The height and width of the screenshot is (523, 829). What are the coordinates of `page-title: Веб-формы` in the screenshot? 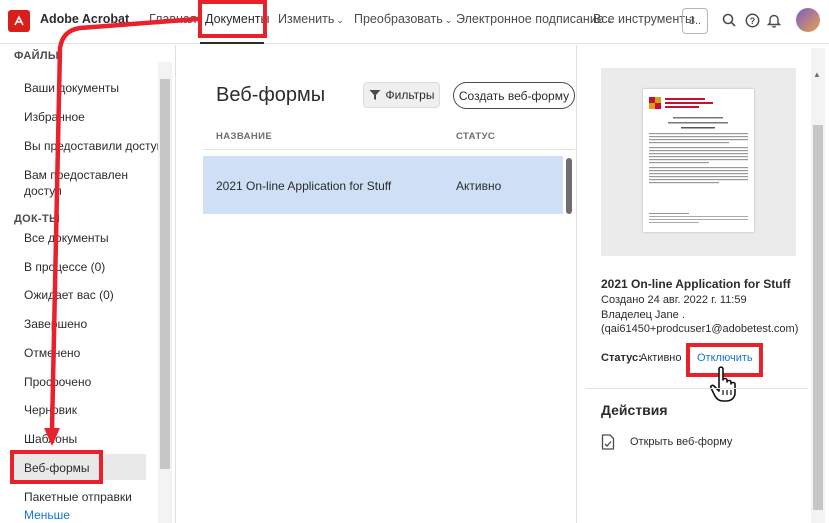 It's located at (271, 95).